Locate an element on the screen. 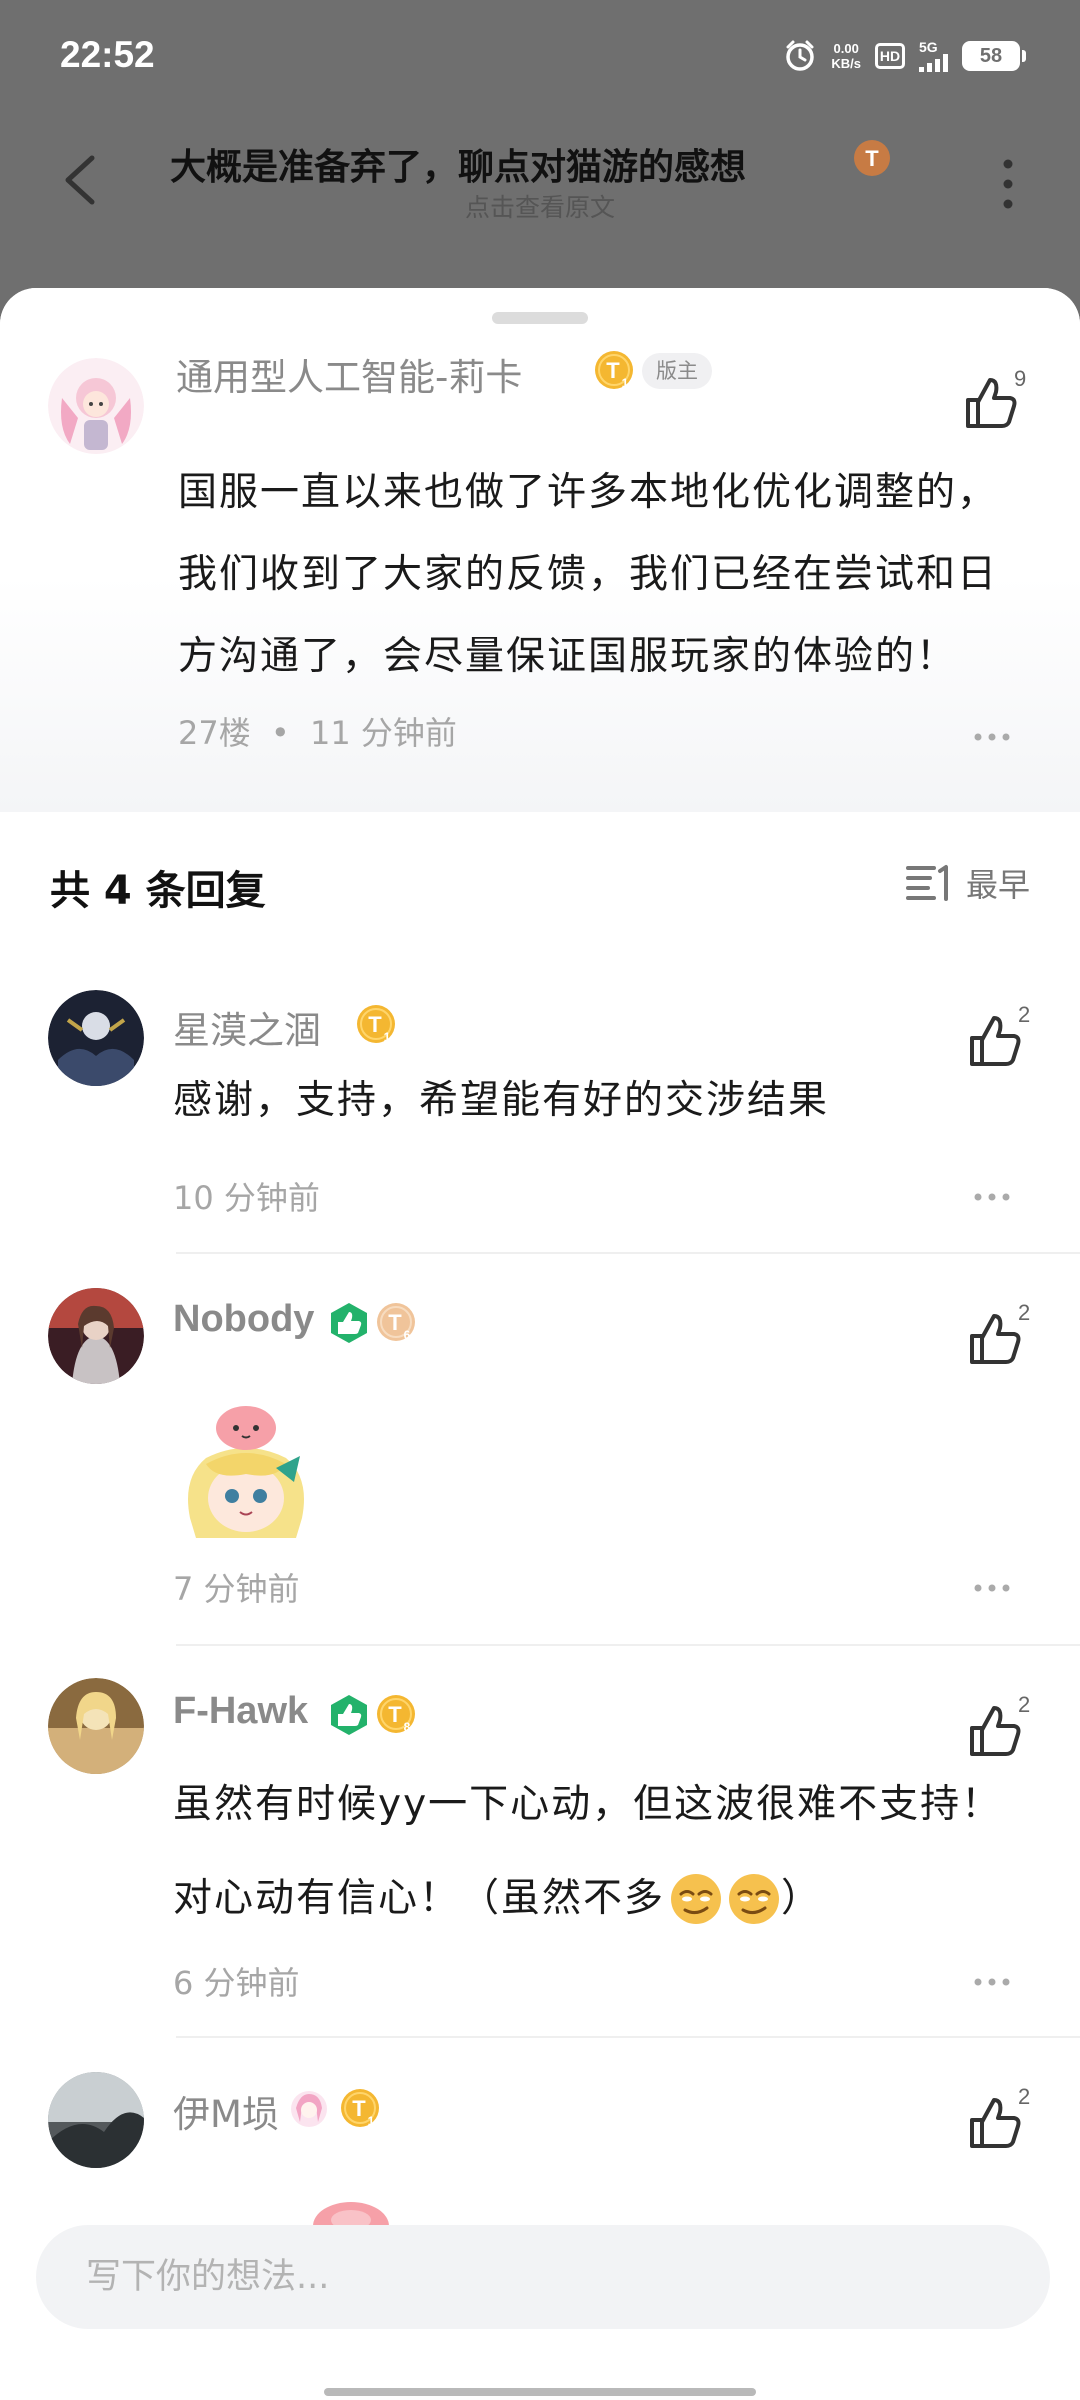 This screenshot has width=1080, height=2400. network-speed-value: 0.00 is located at coordinates (846, 48).